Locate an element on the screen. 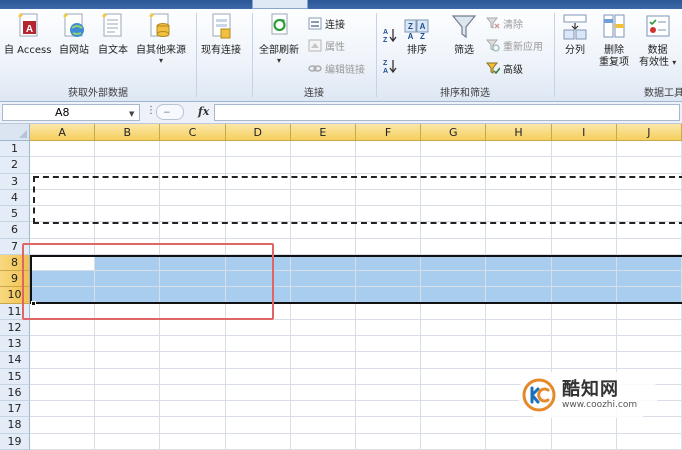 The width and height of the screenshot is (682, 450). chevron-down-icon: ▾ is located at coordinates (674, 62).